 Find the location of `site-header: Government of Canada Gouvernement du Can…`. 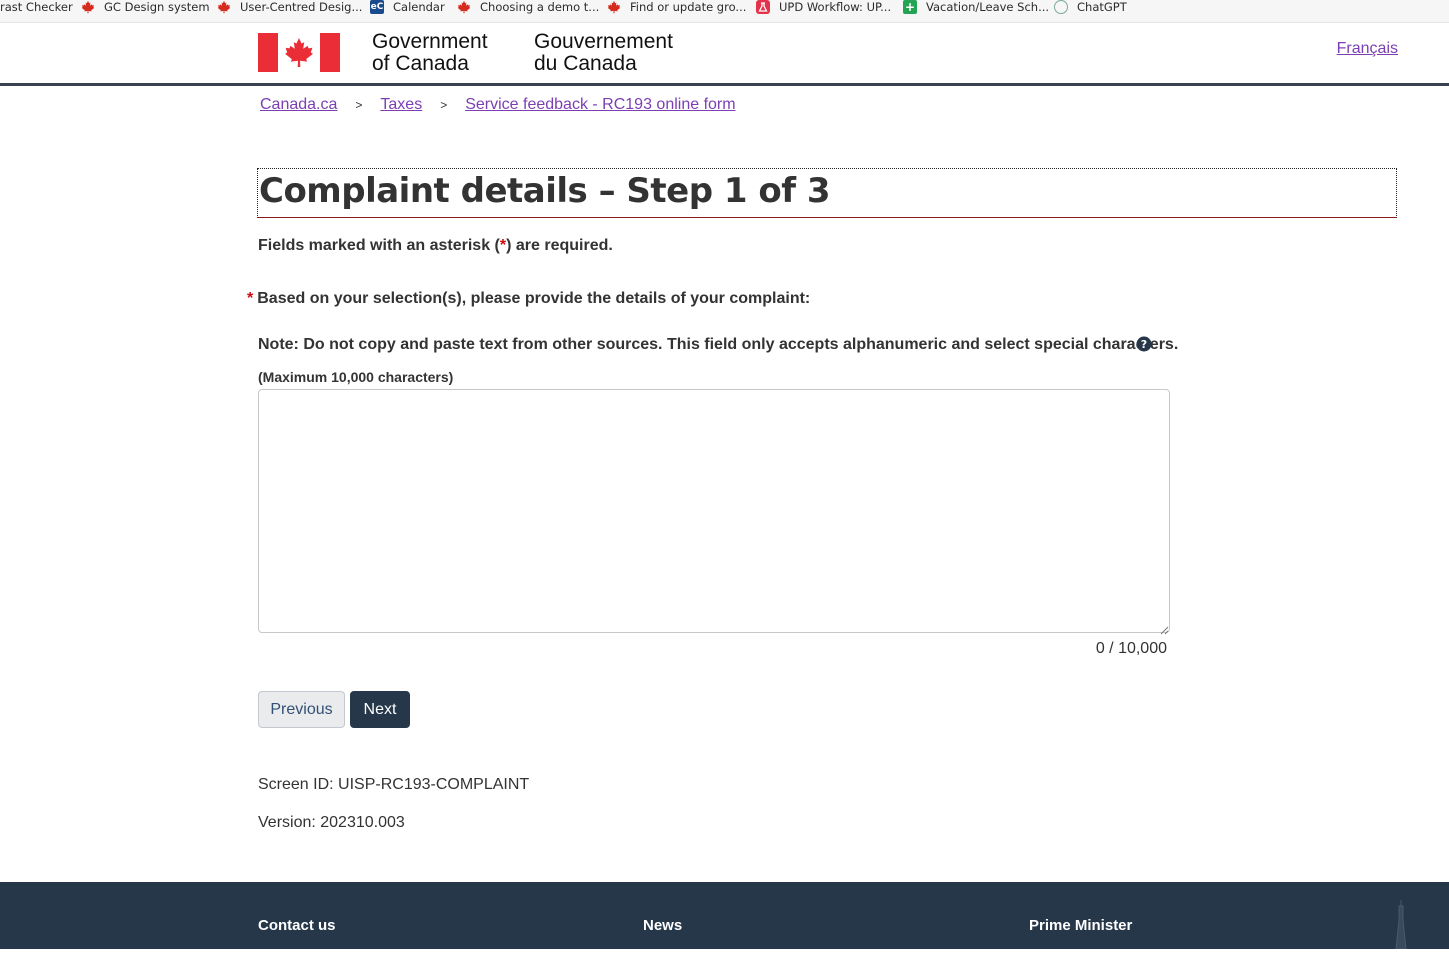

site-header: Government of Canada Gouvernement du Can… is located at coordinates (724, 54).